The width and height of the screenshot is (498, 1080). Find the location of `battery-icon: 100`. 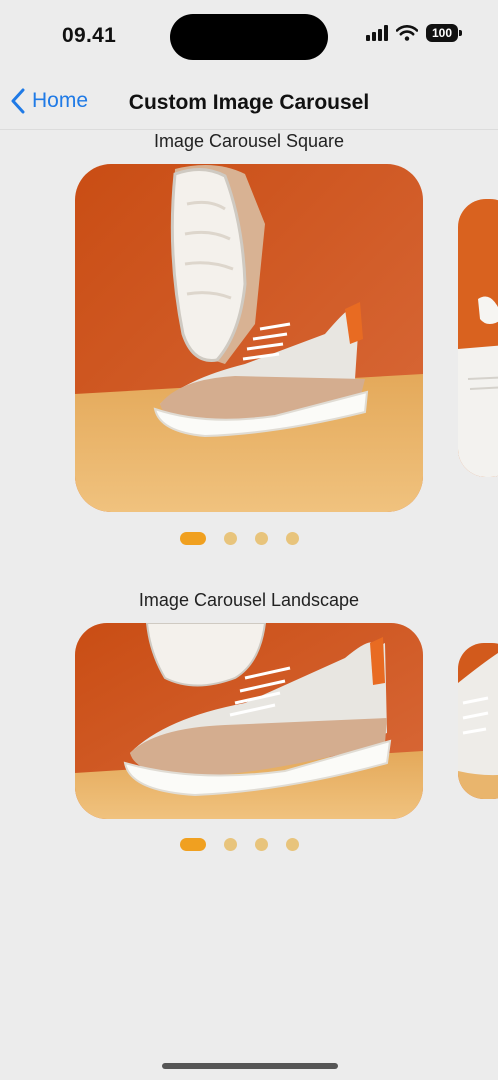

battery-icon: 100 is located at coordinates (444, 33).